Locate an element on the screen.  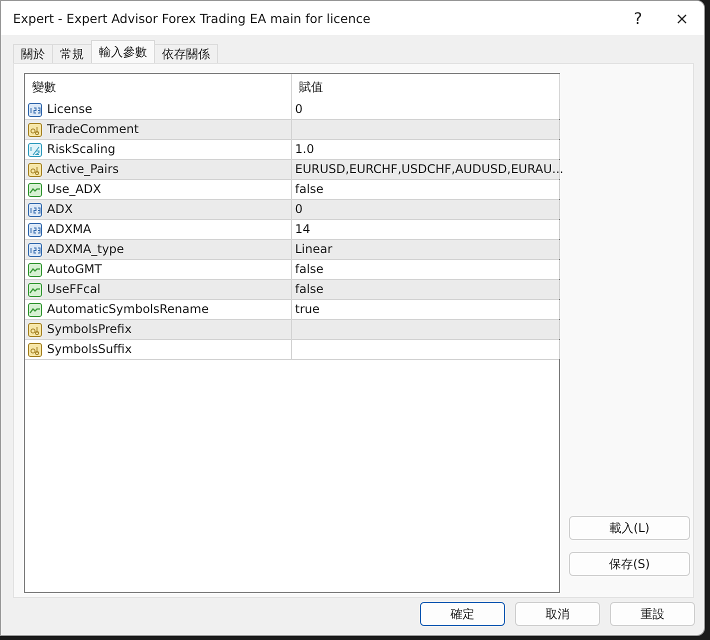
parameter-name: ADXMA is located at coordinates (69, 229).